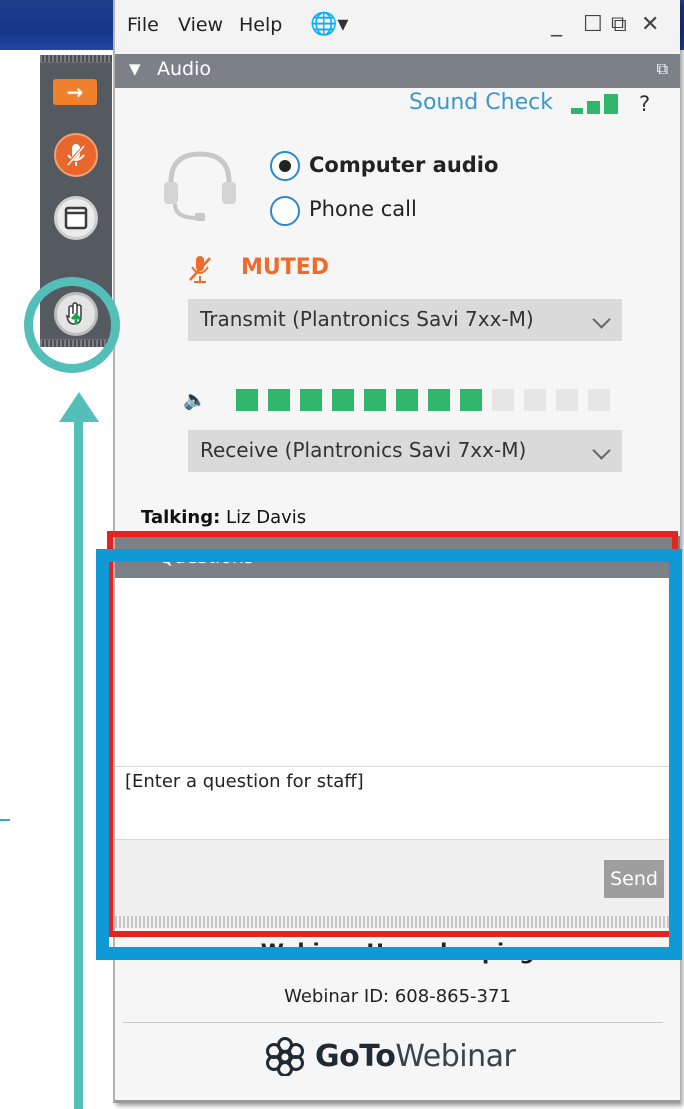 The width and height of the screenshot is (684, 1109). I want to click on arrow-right-icon: →, so click(75, 92).